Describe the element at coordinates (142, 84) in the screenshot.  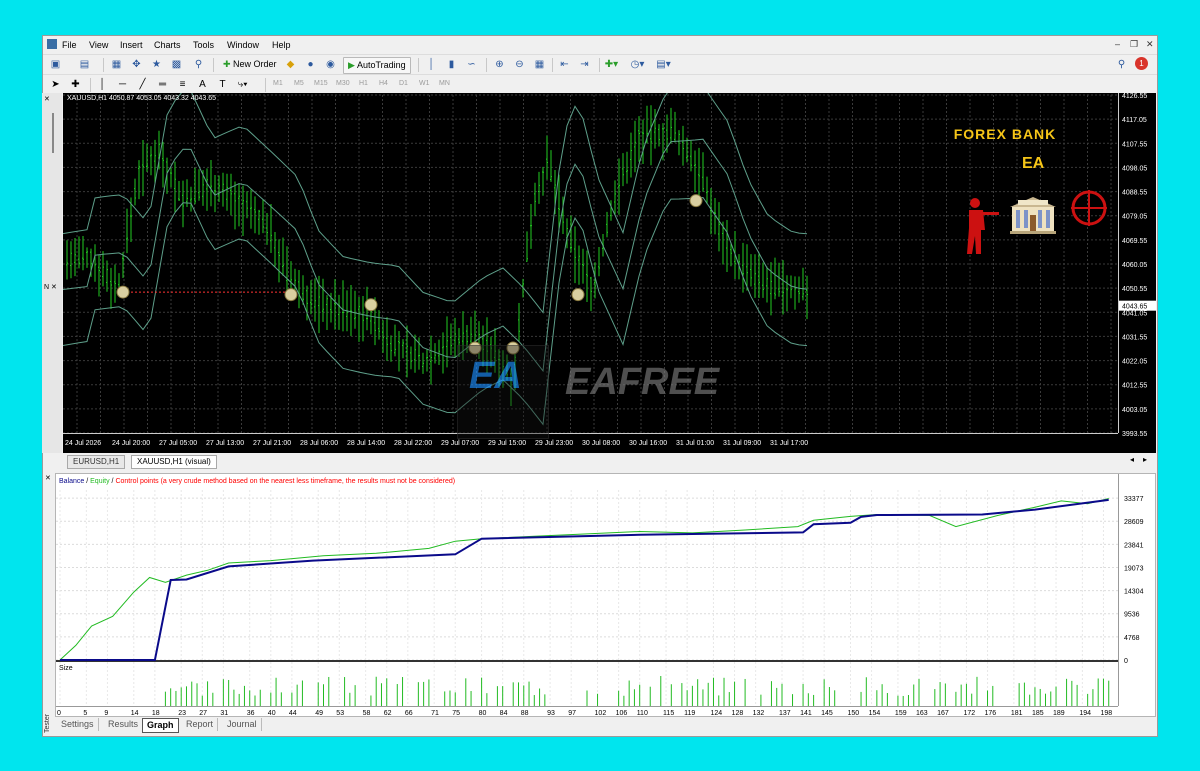
I see `trendline-icon: ╱` at that location.